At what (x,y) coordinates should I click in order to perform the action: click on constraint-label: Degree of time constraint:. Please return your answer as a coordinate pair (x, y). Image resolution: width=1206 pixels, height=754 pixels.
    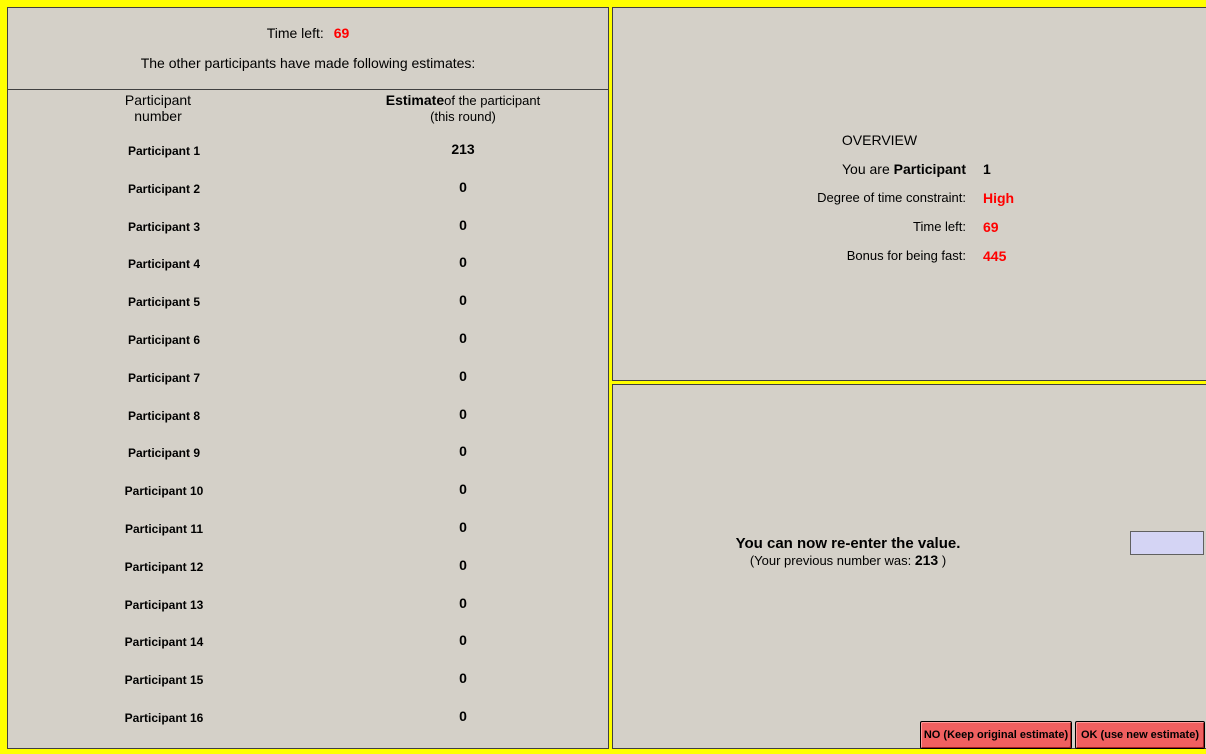
    Looking at the image, I should click on (891, 197).